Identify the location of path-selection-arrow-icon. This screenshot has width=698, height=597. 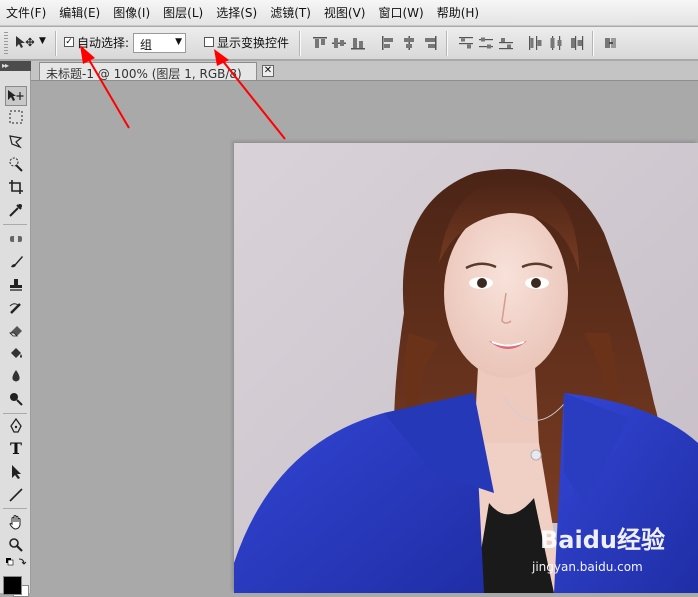
(16, 472).